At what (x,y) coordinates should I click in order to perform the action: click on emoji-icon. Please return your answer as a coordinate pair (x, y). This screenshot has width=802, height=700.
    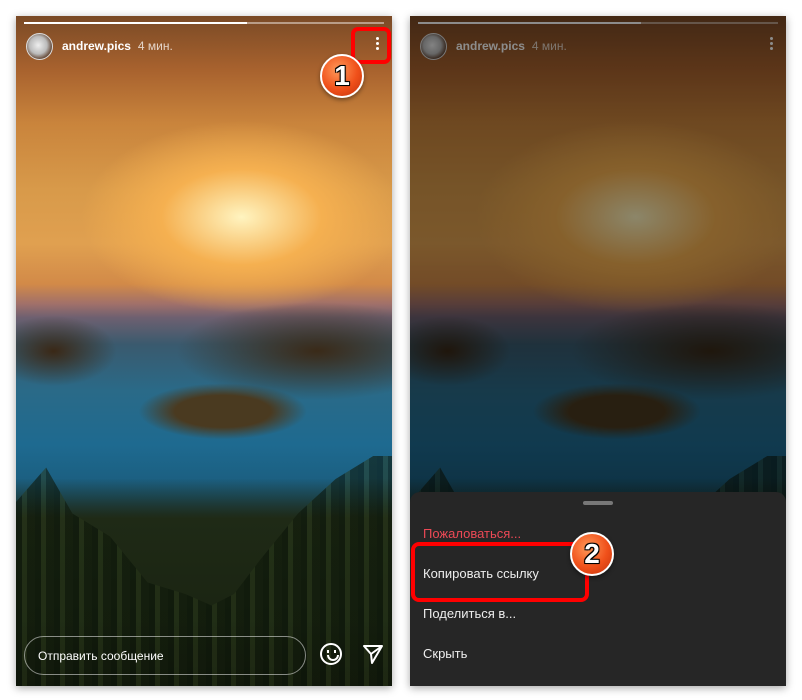
    Looking at the image, I should click on (331, 654).